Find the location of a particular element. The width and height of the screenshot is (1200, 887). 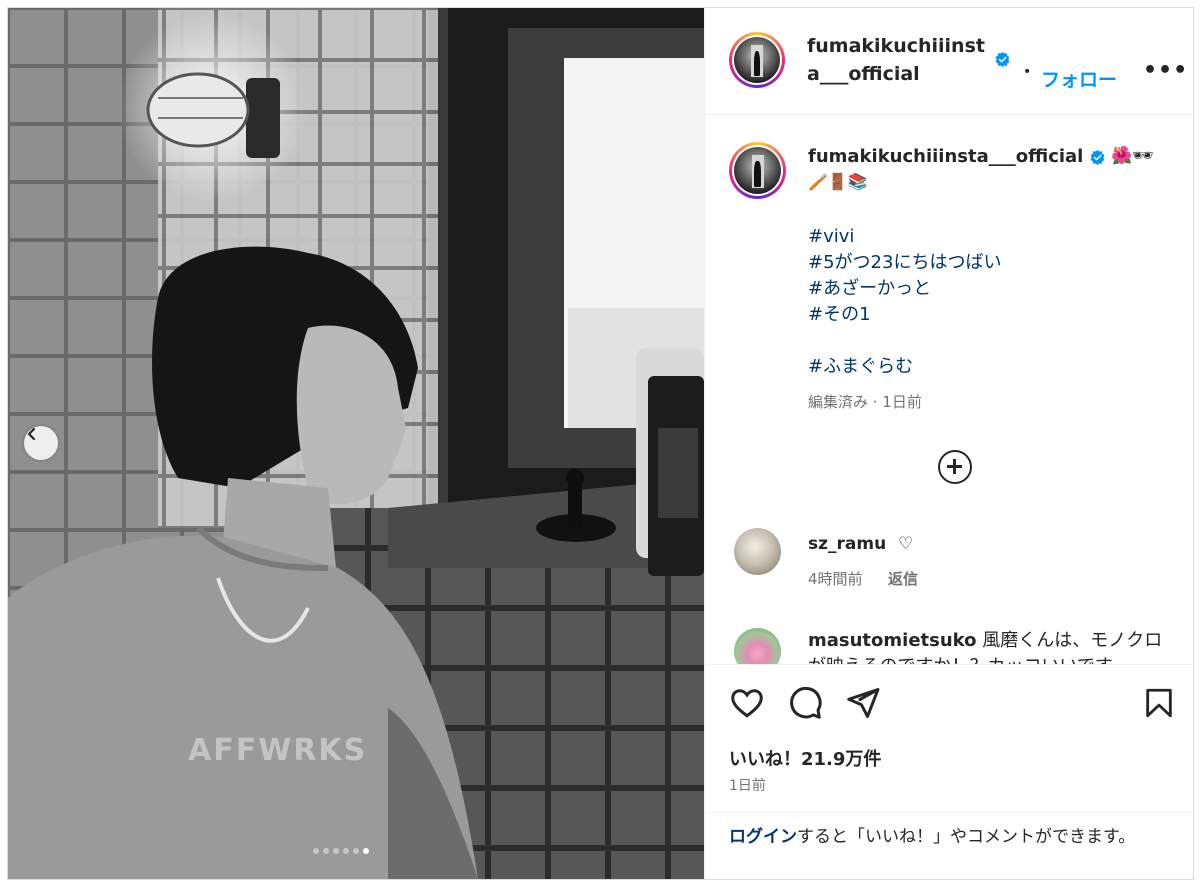

carousel-prev-button is located at coordinates (41, 443).